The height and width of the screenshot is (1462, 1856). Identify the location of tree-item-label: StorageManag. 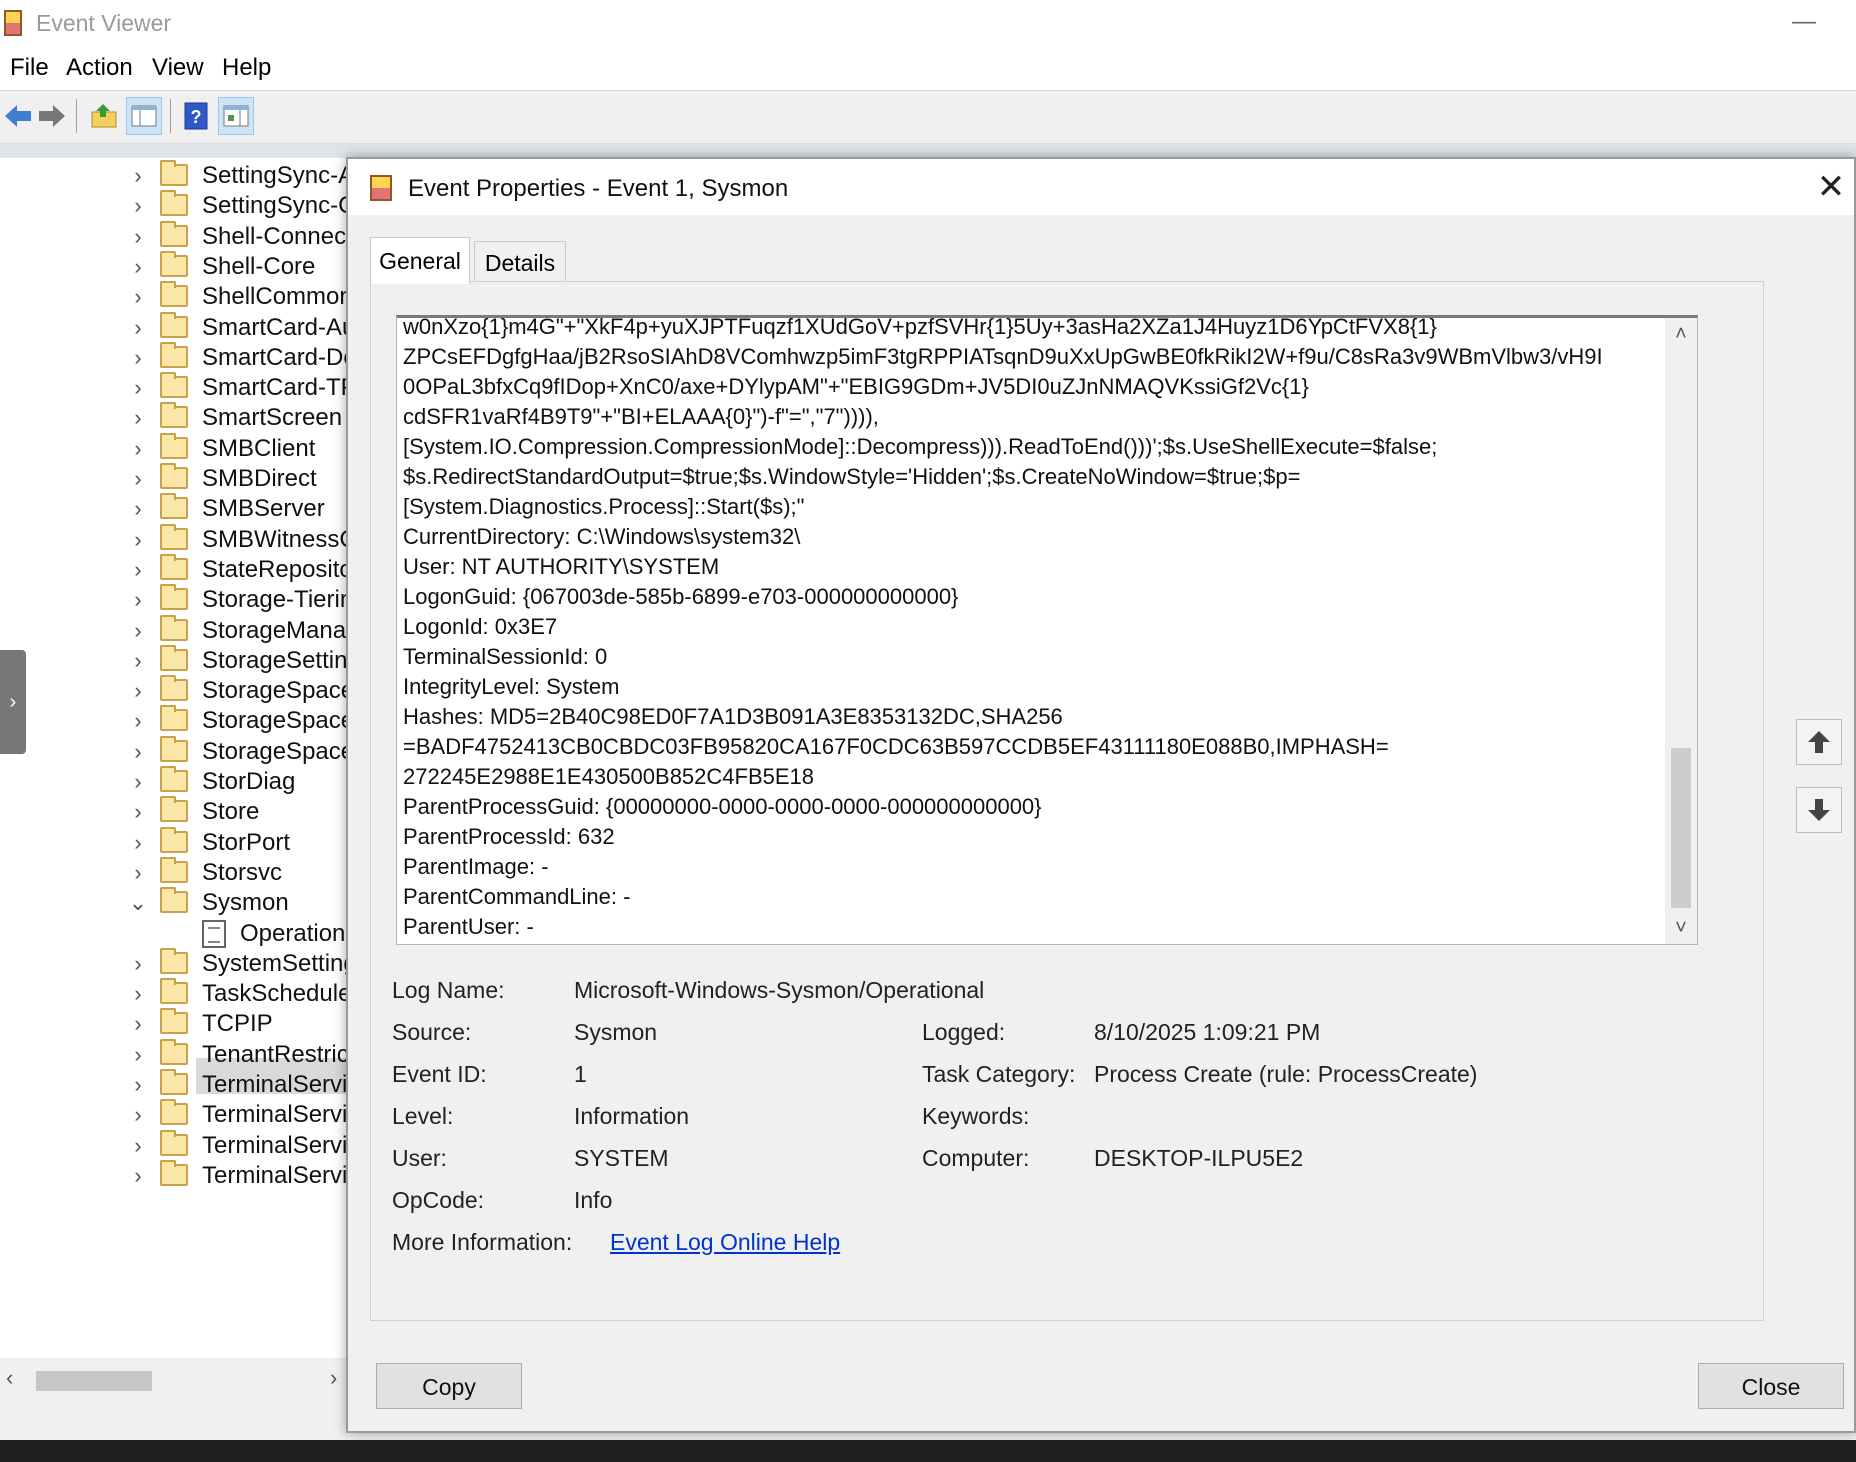
(277, 630).